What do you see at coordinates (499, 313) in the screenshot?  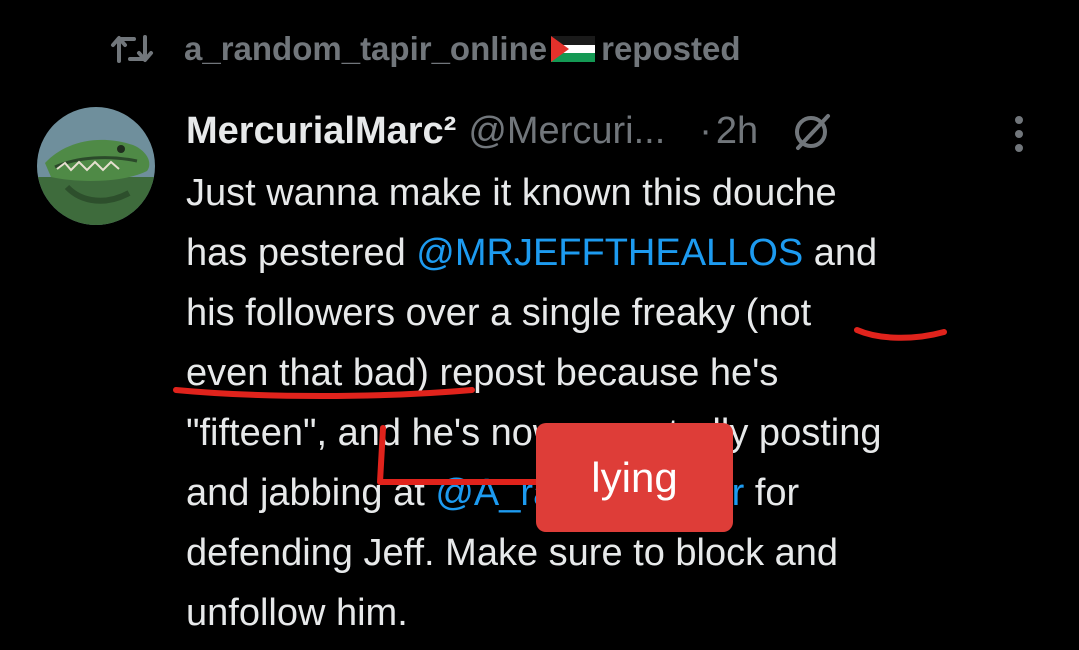 I see `tweet-line: his followers over a single freaky (not` at bounding box center [499, 313].